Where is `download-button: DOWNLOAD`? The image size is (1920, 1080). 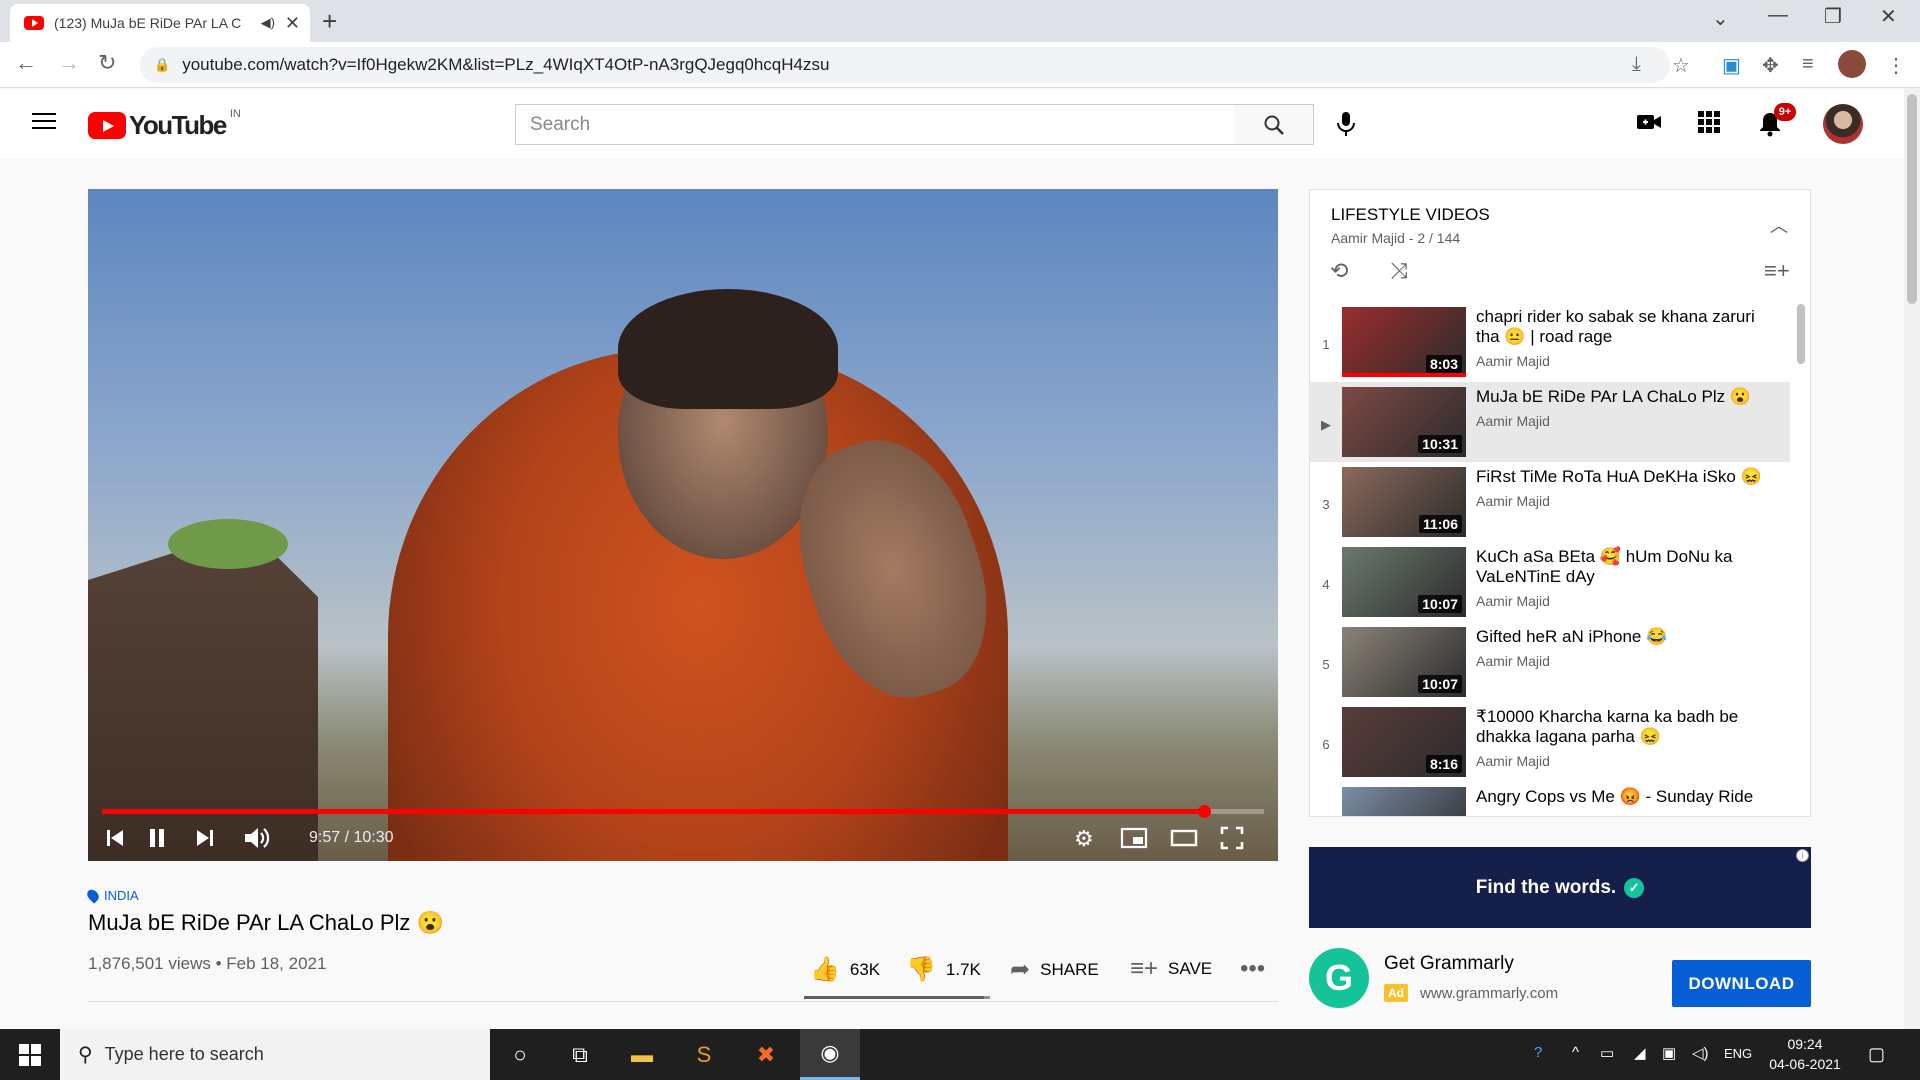
download-button: DOWNLOAD is located at coordinates (1741, 983).